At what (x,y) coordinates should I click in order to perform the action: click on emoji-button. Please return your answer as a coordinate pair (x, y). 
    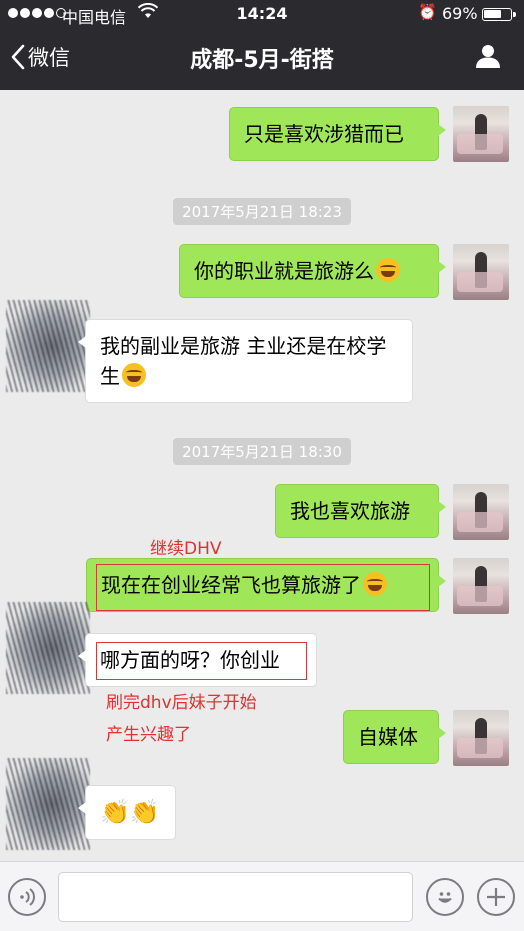
    Looking at the image, I should click on (445, 897).